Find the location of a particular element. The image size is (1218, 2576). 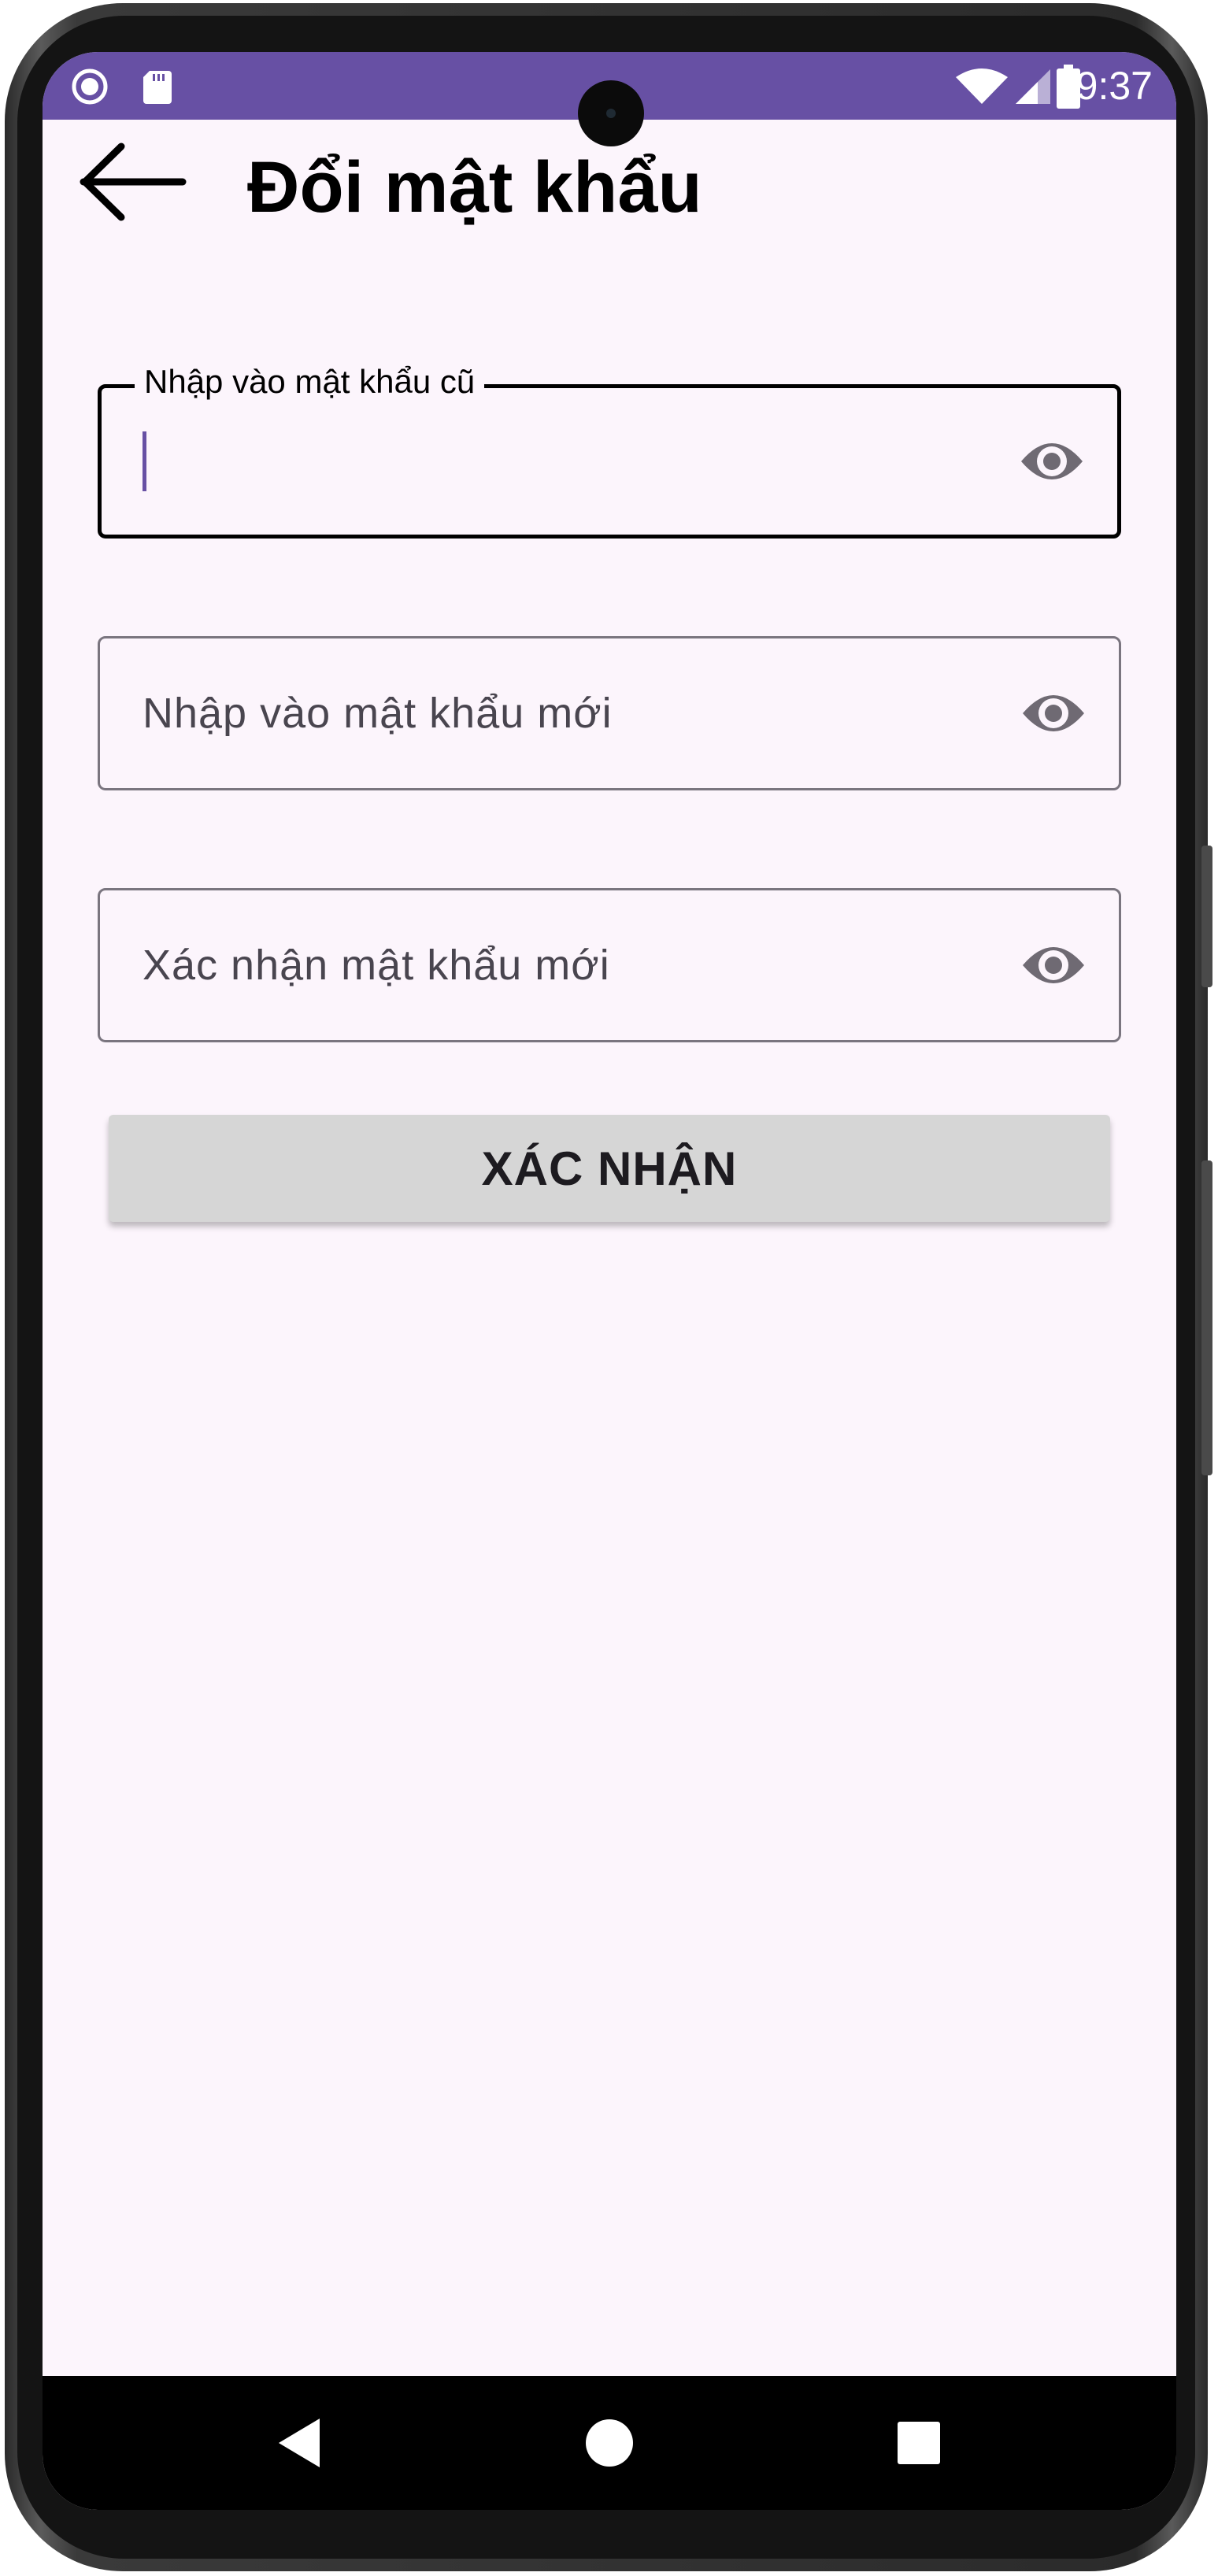

old-password-field: Nhập vào mật khẩu cũ is located at coordinates (609, 451).